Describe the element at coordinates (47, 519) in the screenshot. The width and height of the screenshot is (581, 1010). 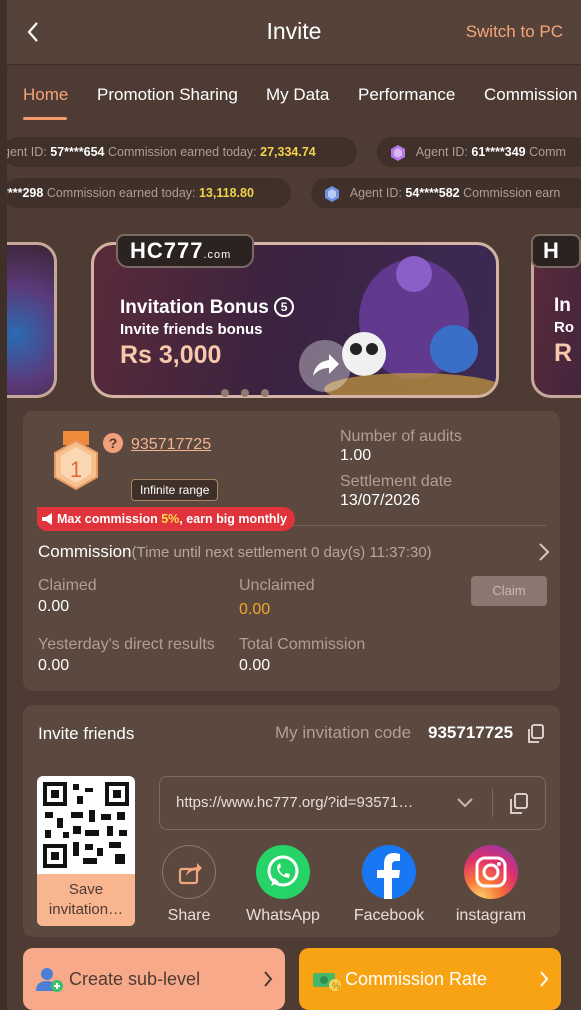
I see `megaphone-icon` at that location.